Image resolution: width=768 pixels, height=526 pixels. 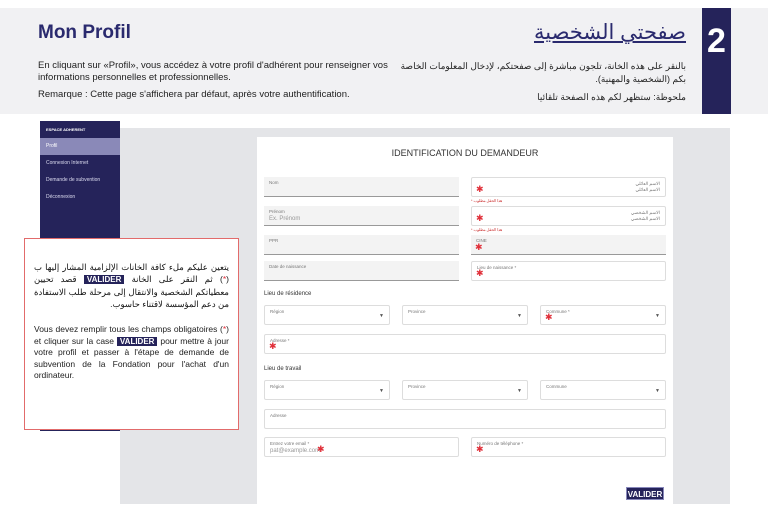 What do you see at coordinates (283, 369) in the screenshot?
I see `section-travail: Lieu de travail` at bounding box center [283, 369].